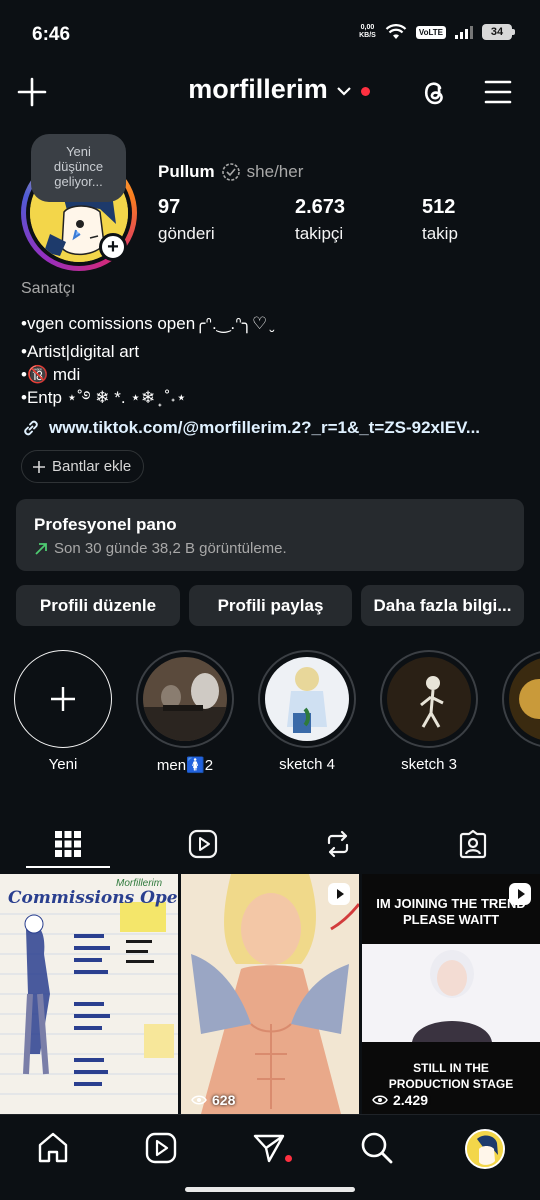  I want to click on pronouns: she/her, so click(275, 171).